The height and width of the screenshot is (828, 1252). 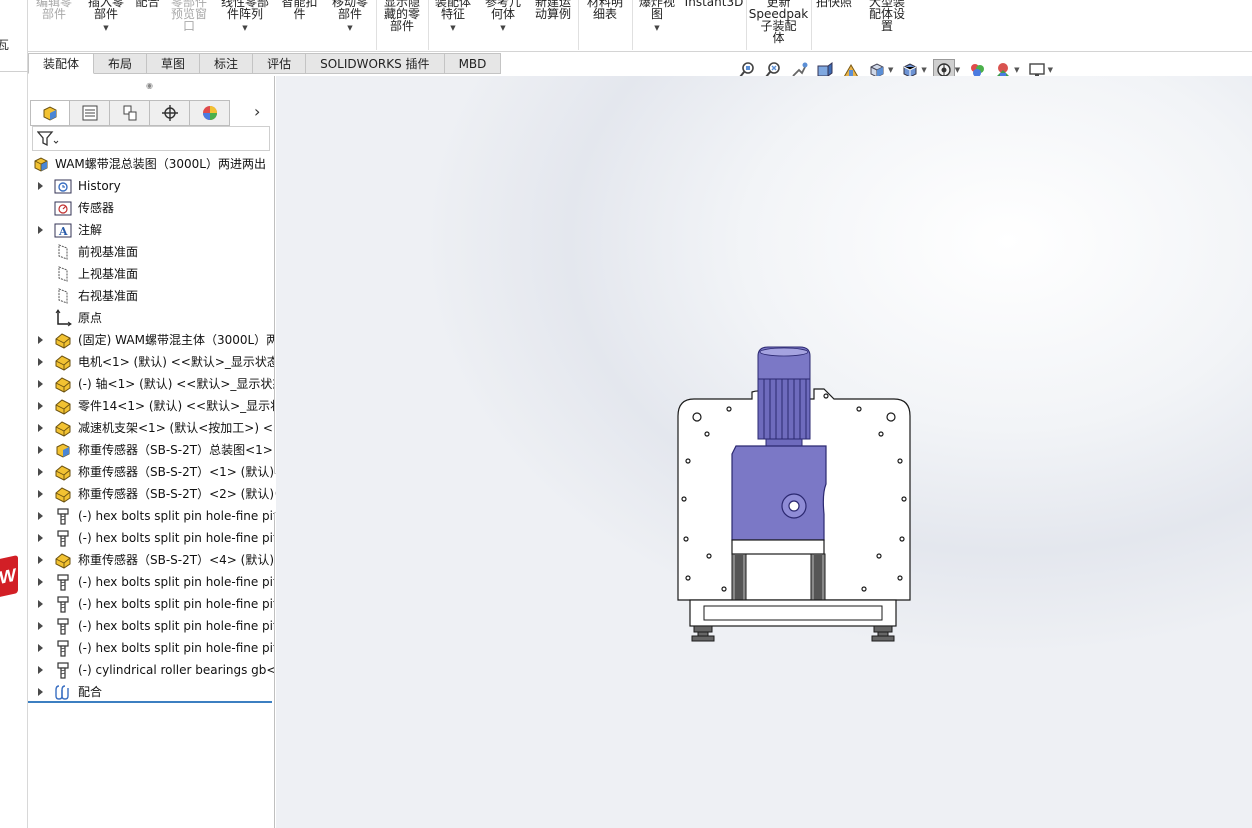 I want to click on left-strip-char: 瓦, so click(x=5, y=45).